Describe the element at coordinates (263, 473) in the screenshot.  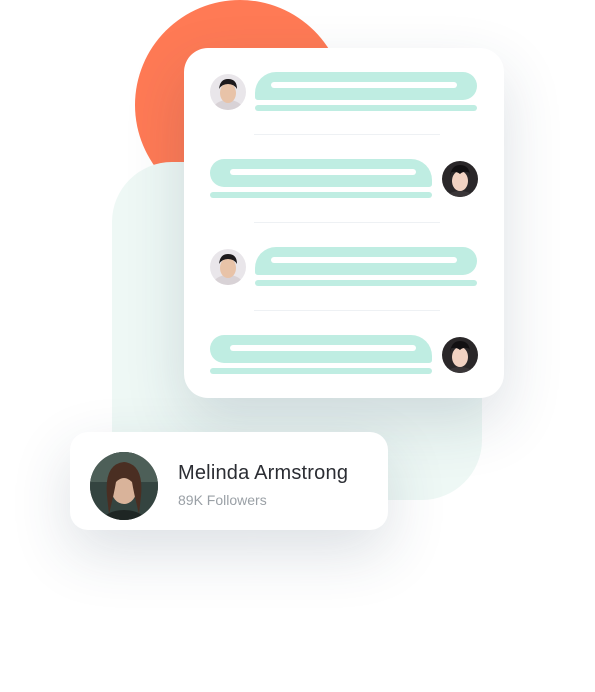
I see `profile-name: Melinda Armstrong` at that location.